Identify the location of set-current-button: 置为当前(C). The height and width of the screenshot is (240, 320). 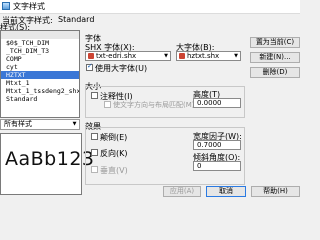
(275, 42).